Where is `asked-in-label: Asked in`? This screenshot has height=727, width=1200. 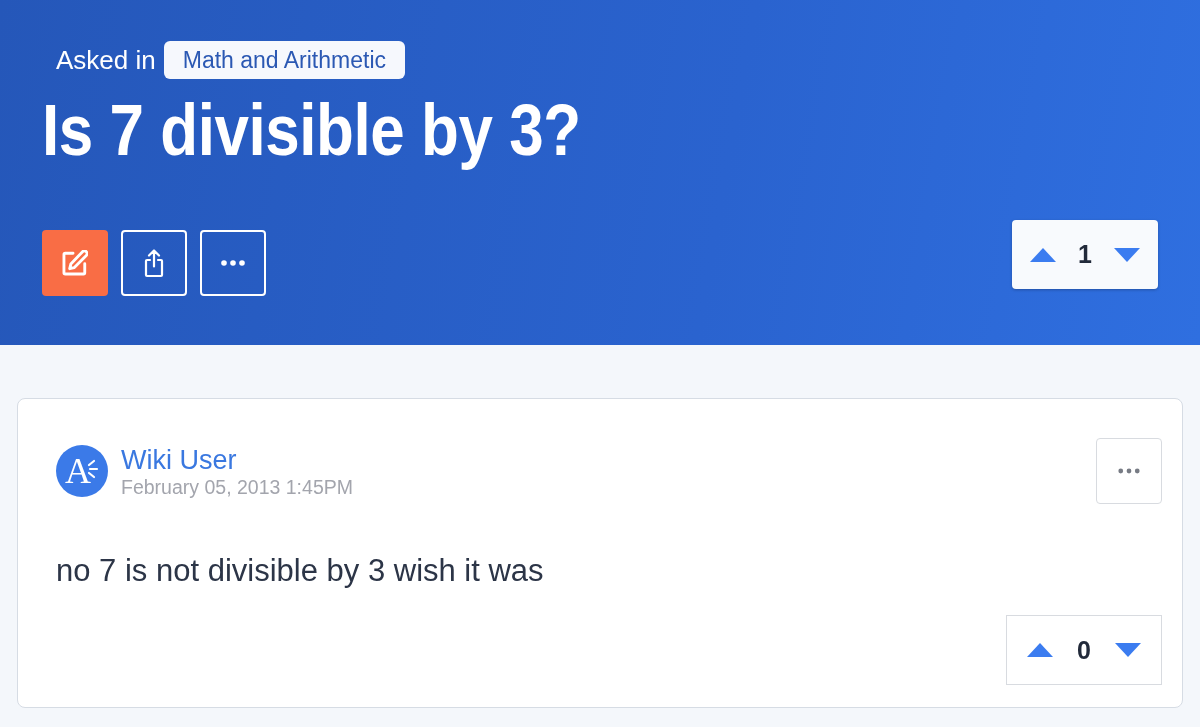
asked-in-label: Asked in is located at coordinates (106, 60).